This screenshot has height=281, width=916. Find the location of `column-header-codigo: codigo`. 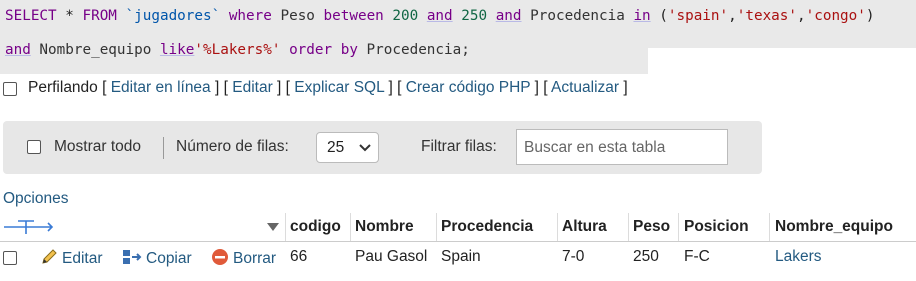

column-header-codigo: codigo is located at coordinates (315, 227).